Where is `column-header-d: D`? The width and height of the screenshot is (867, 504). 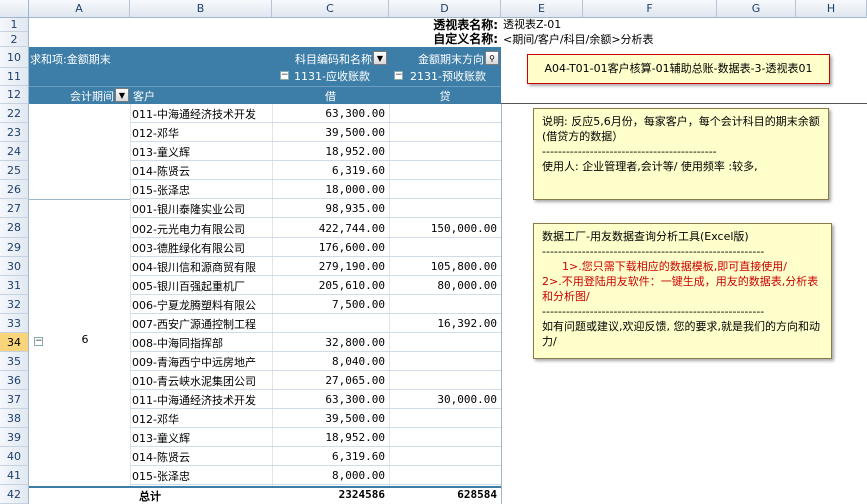 column-header-d: D is located at coordinates (445, 9).